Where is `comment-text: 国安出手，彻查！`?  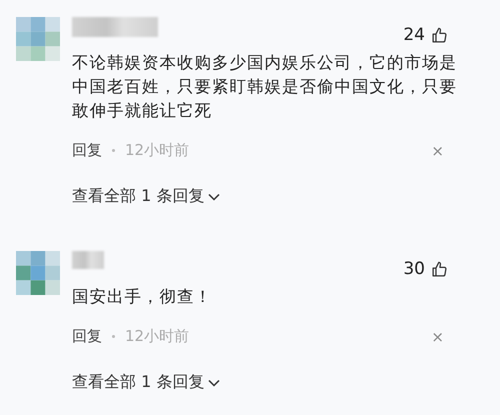
comment-text: 国安出手，彻查！ is located at coordinates (142, 297).